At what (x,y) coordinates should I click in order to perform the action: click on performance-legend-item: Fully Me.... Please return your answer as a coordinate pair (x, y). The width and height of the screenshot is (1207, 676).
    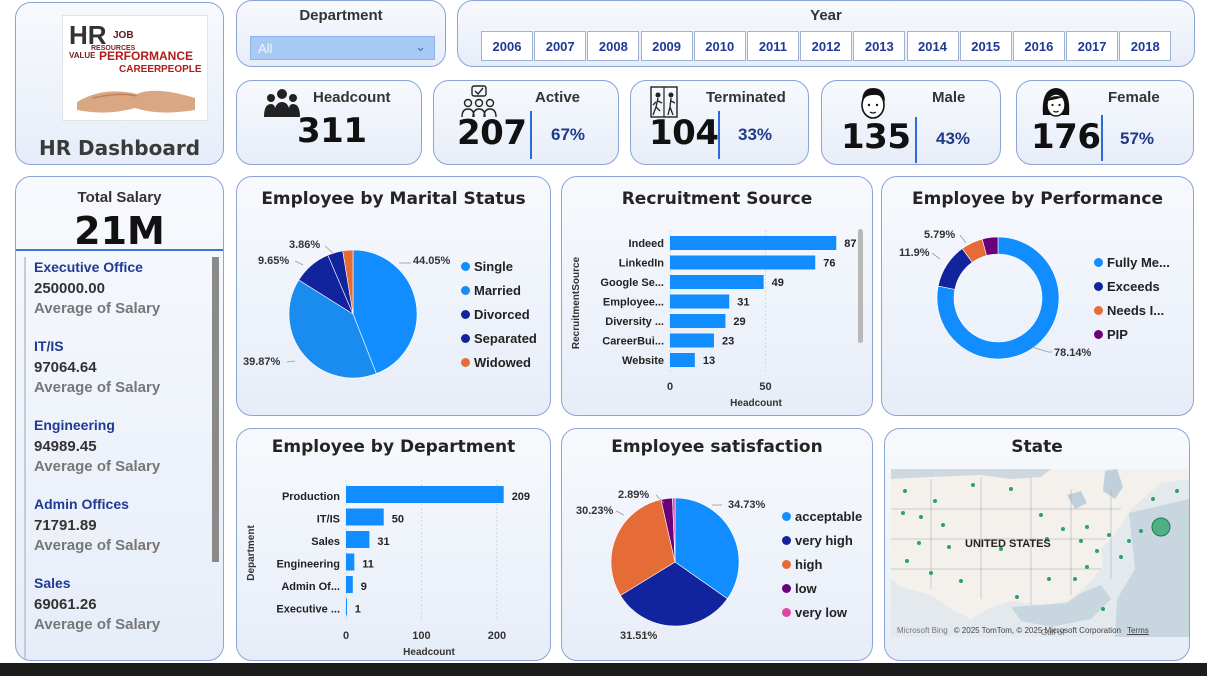
    Looking at the image, I should click on (1132, 262).